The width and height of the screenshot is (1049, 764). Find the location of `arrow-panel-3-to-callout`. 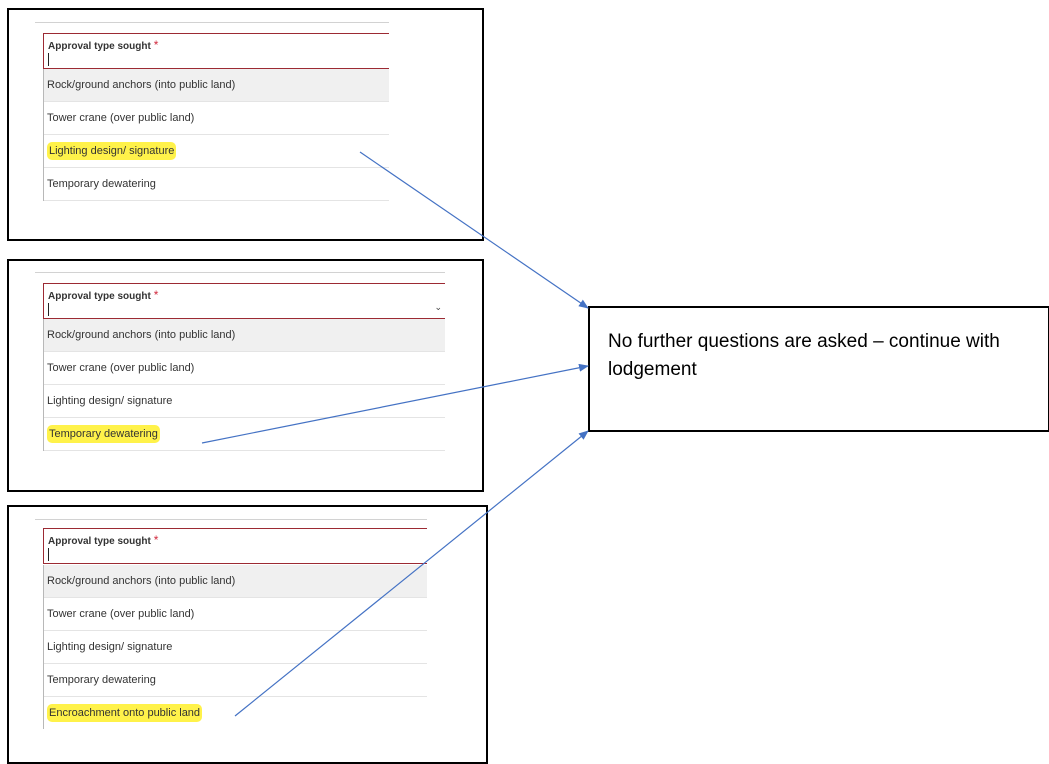

arrow-panel-3-to-callout is located at coordinates (411, 573).